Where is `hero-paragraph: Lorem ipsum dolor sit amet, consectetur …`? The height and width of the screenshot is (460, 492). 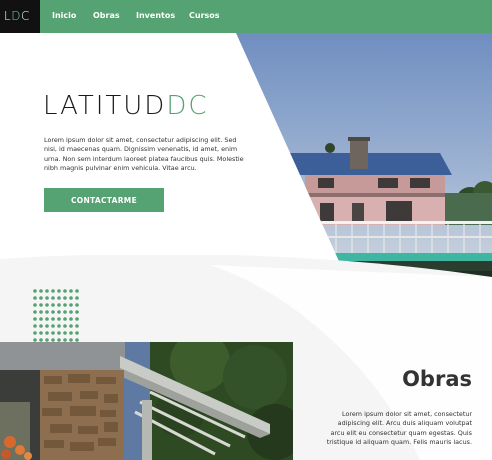
hero-paragraph: Lorem ipsum dolor sit amet, consectetur … is located at coordinates (144, 154).